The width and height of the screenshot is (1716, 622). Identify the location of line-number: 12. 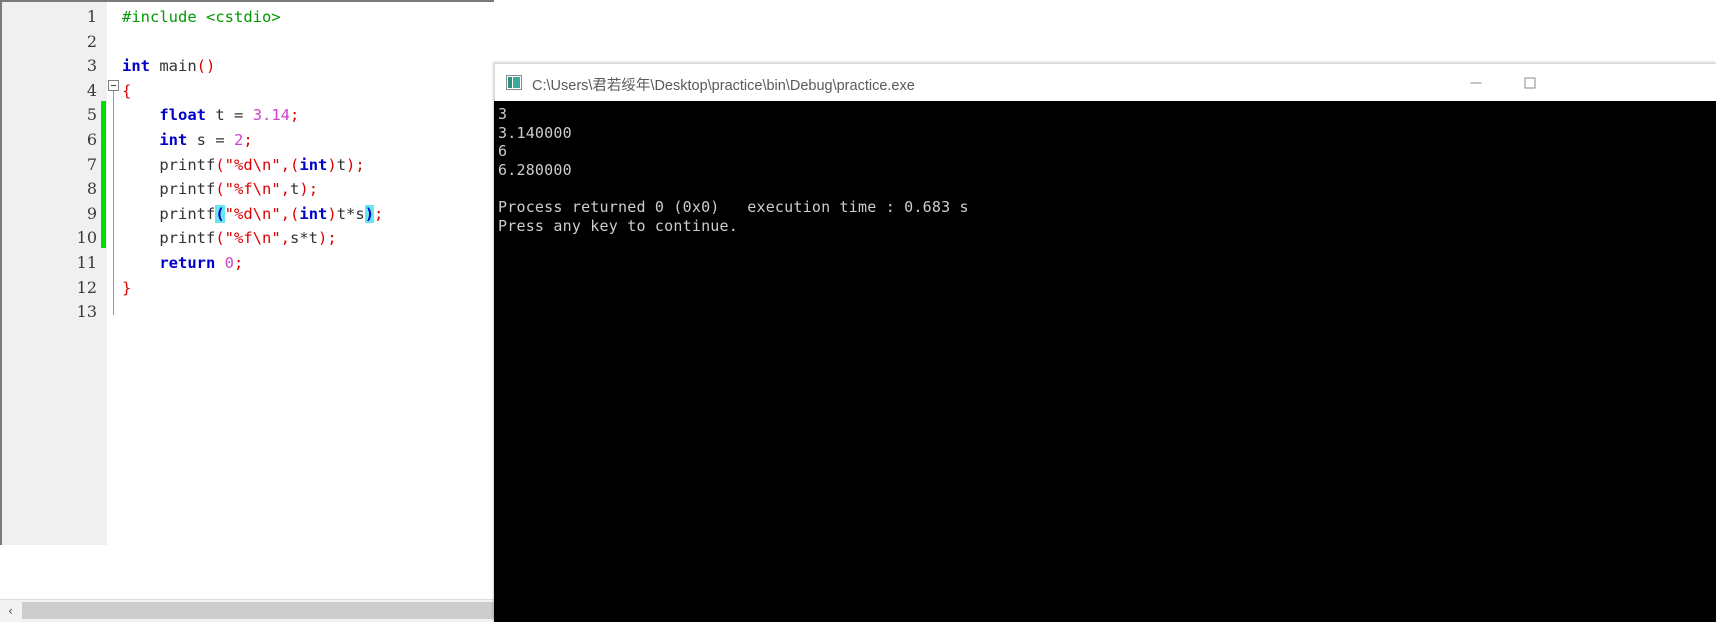
(86, 287).